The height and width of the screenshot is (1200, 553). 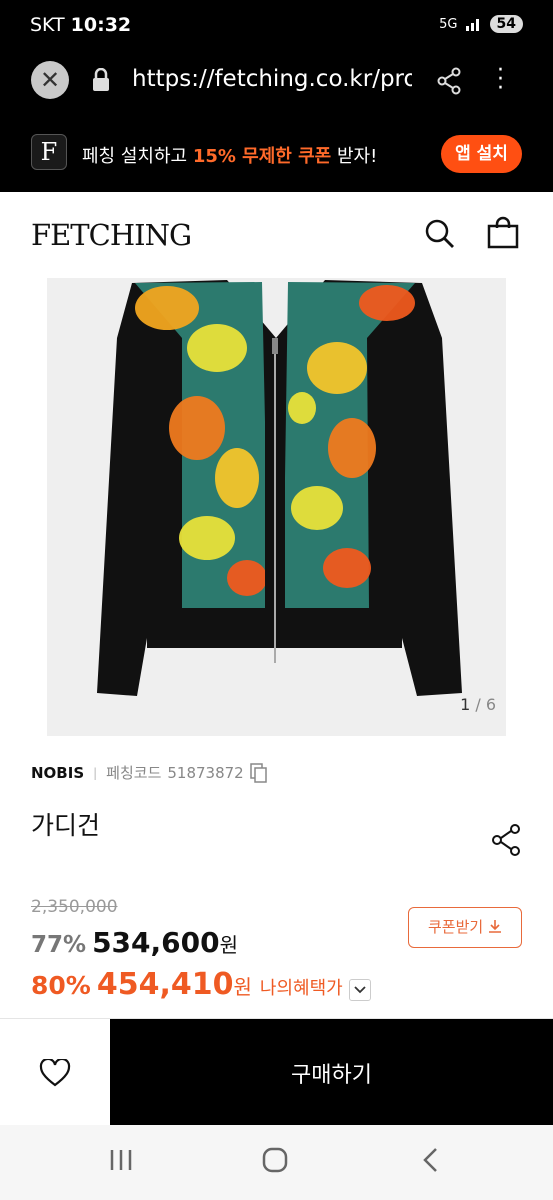 I want to click on status-time: SKT 10:32, so click(x=80, y=25).